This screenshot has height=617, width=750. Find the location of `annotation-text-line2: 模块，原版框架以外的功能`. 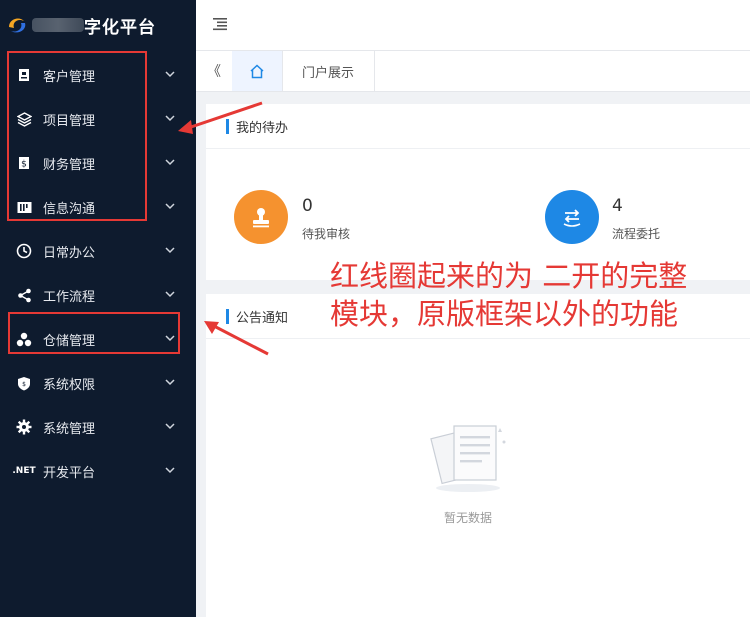

annotation-text-line2: 模块，原版框架以外的功能 is located at coordinates (504, 314).